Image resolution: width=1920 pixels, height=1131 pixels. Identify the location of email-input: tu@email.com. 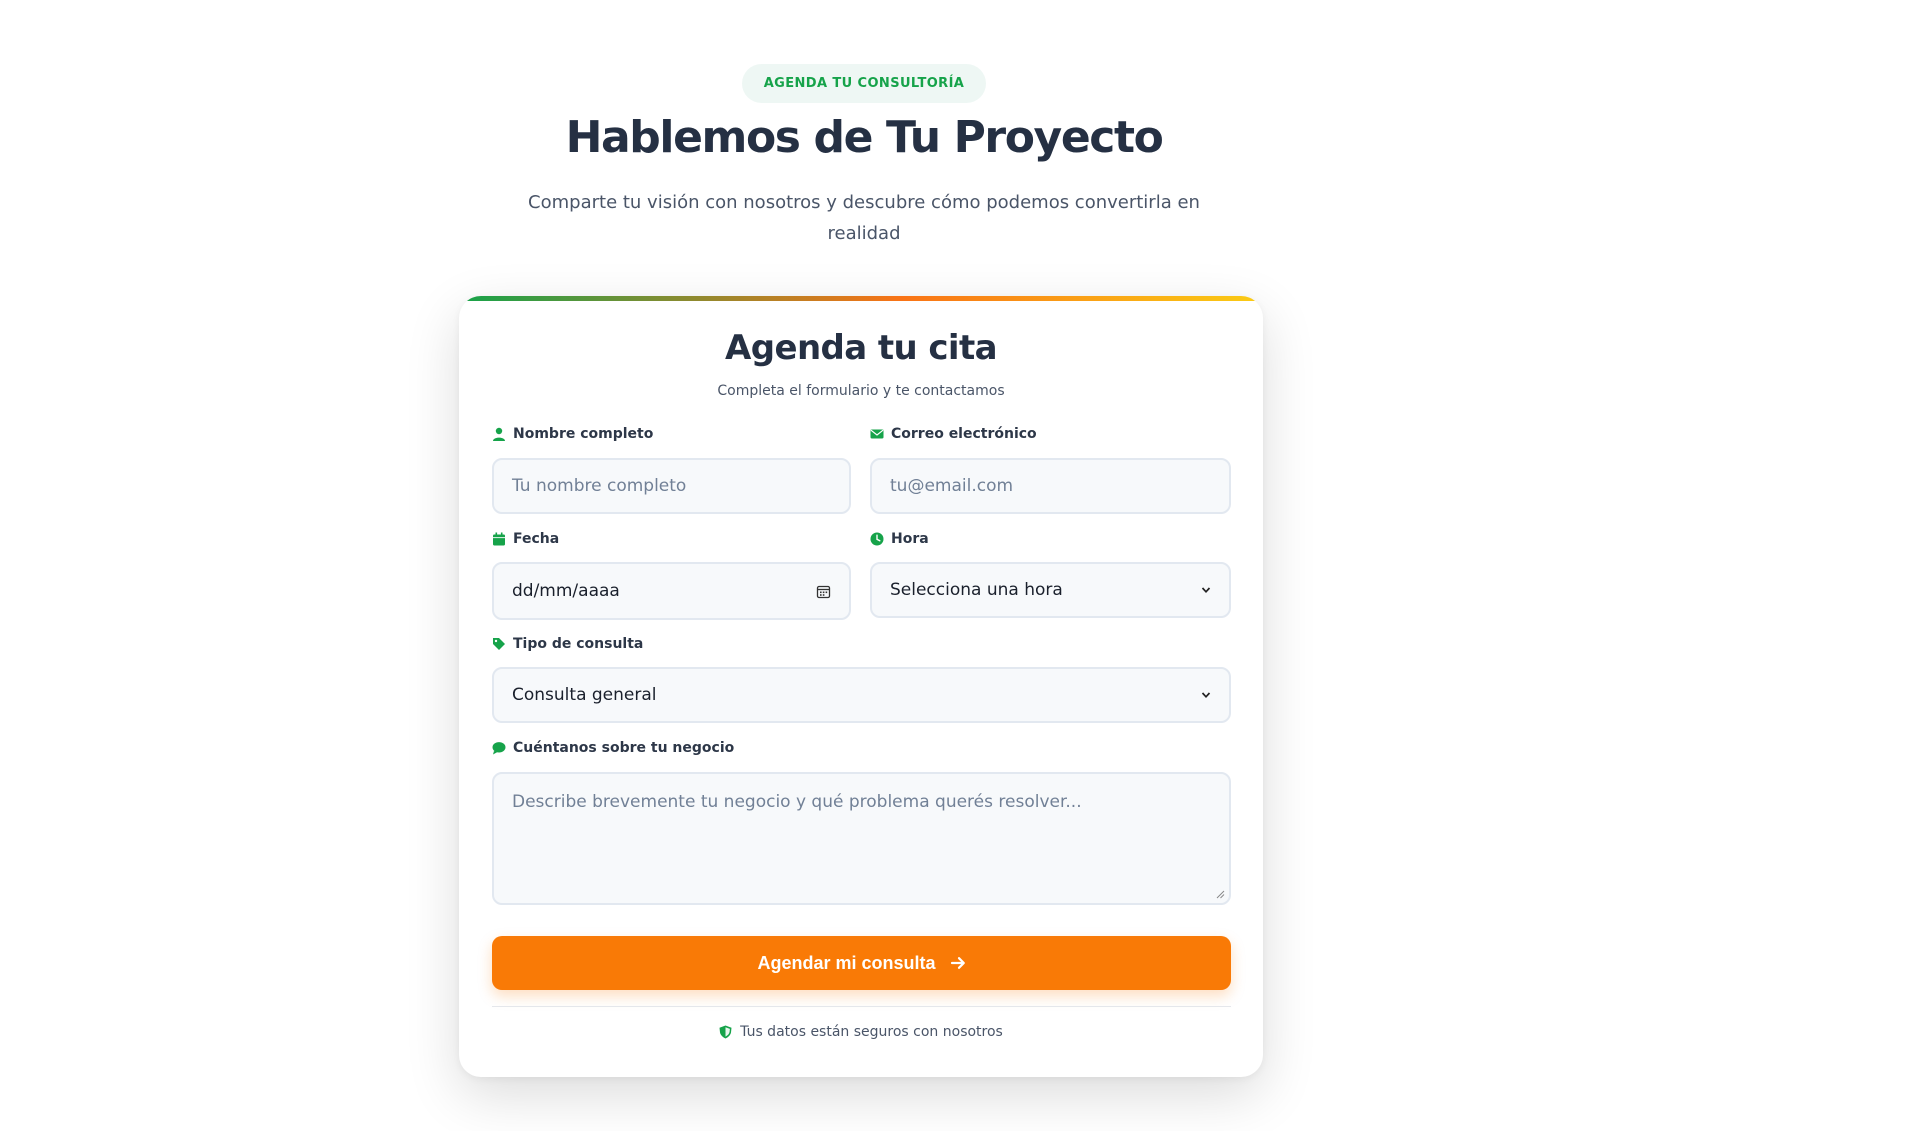
(1050, 486).